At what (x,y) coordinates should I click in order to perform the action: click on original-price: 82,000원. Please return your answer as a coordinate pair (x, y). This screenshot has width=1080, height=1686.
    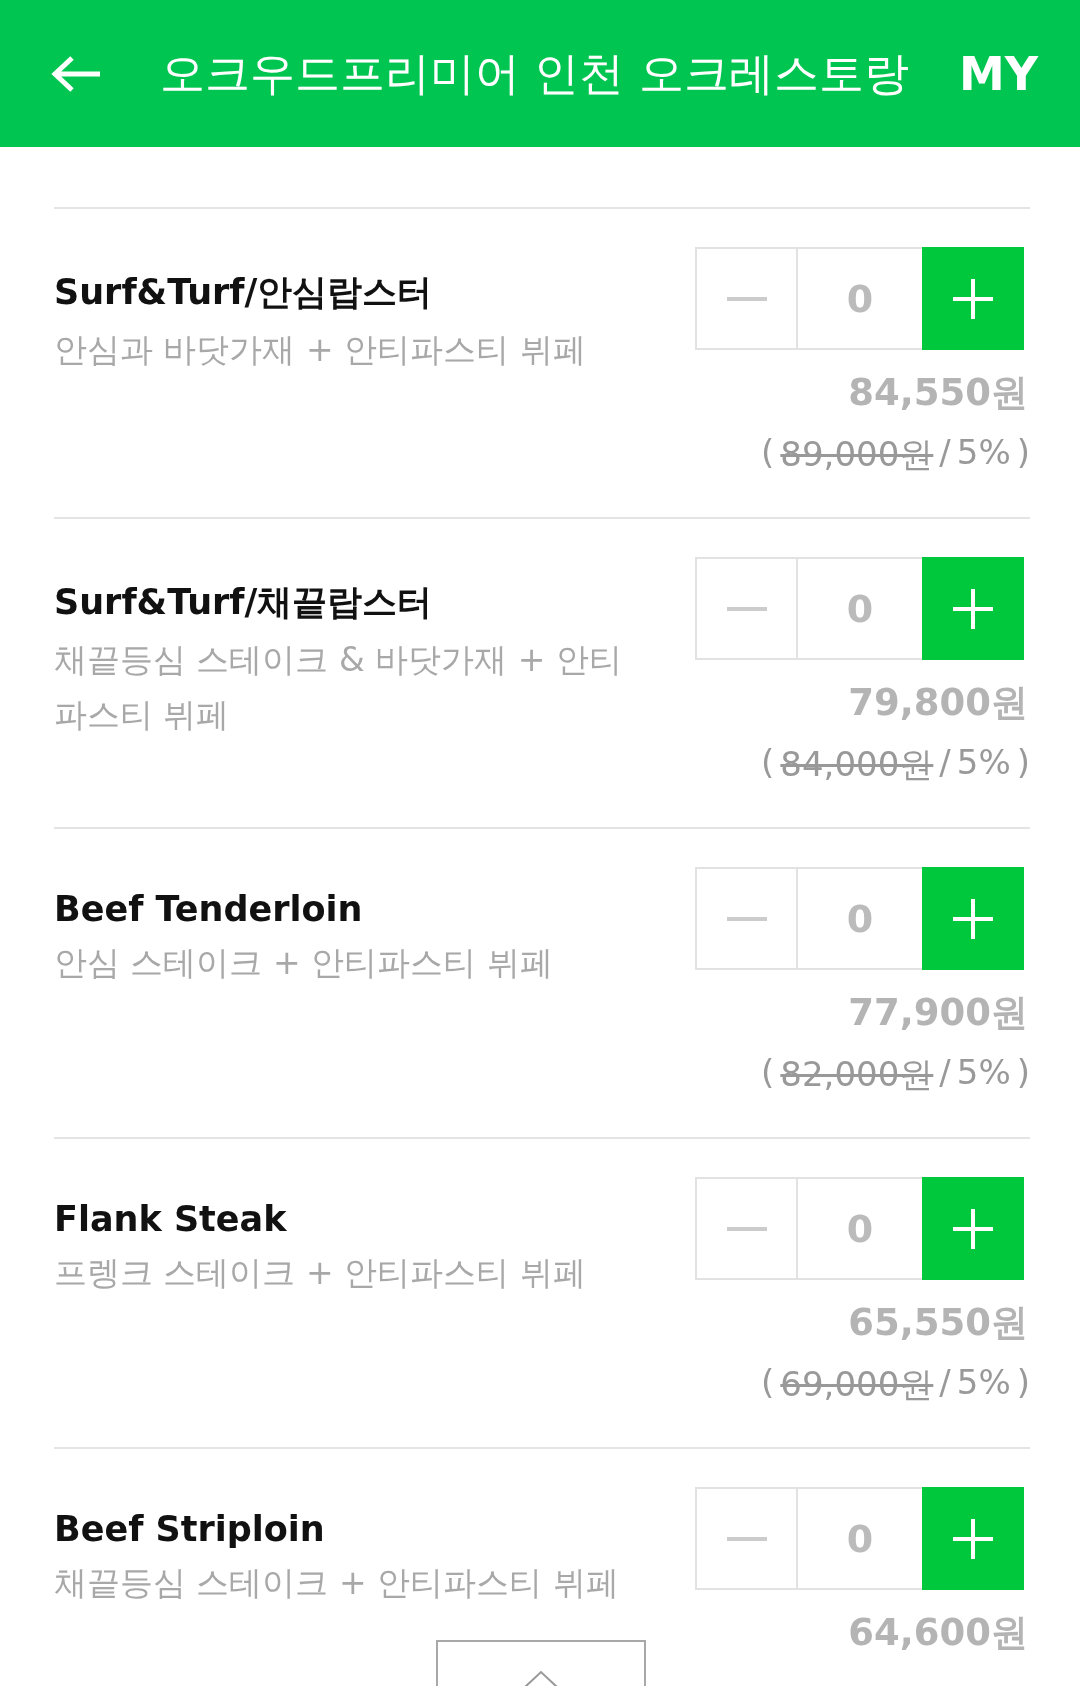
    Looking at the image, I should click on (857, 1074).